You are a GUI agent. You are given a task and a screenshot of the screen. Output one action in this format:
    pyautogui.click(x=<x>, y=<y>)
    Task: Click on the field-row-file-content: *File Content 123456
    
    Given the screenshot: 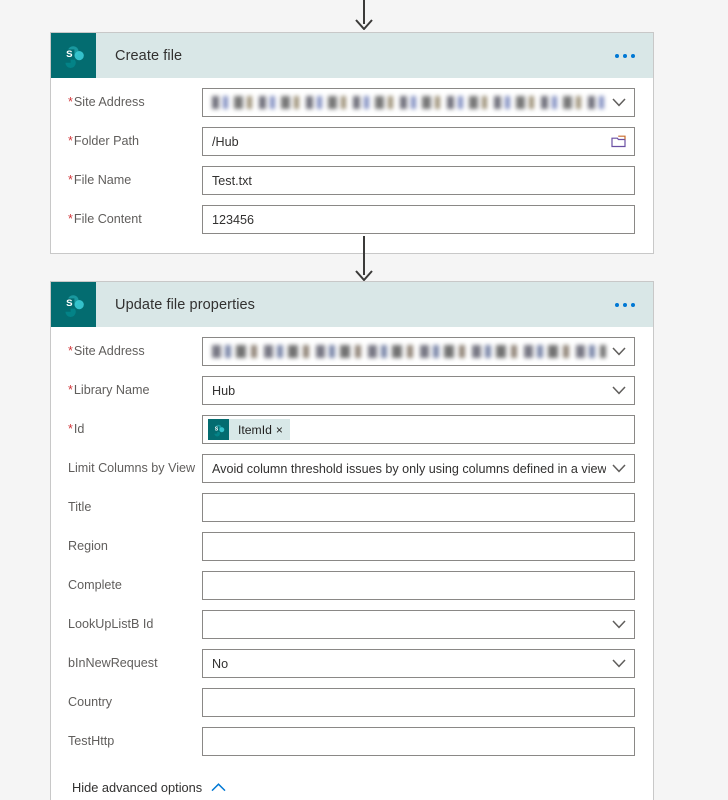 What is the action you would take?
    pyautogui.click(x=352, y=222)
    